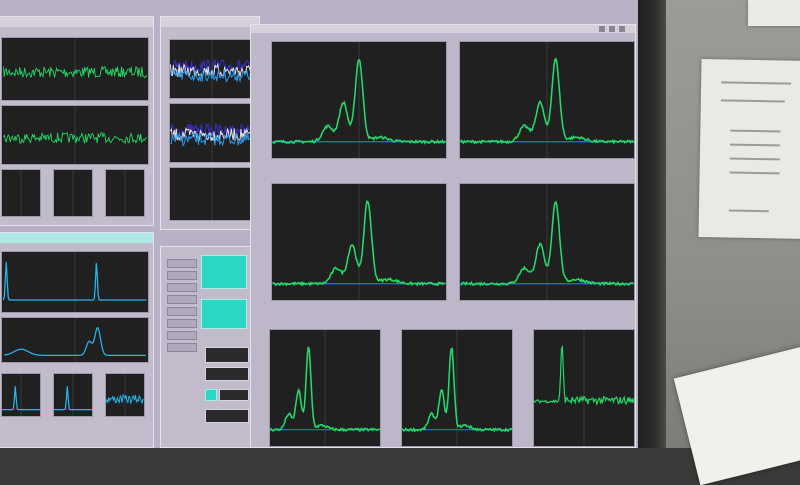 The height and width of the screenshot is (485, 800). What do you see at coordinates (622, 29) in the screenshot?
I see `close-icon` at bounding box center [622, 29].